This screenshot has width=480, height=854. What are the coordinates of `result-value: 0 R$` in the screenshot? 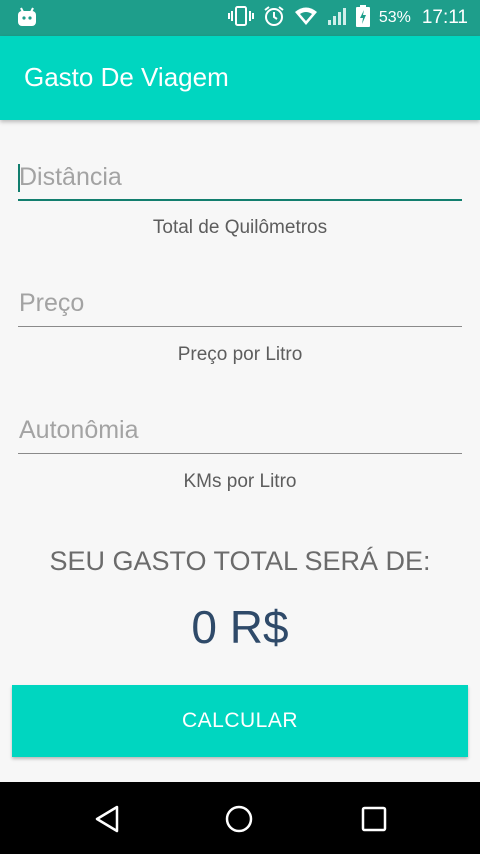 It's located at (240, 627).